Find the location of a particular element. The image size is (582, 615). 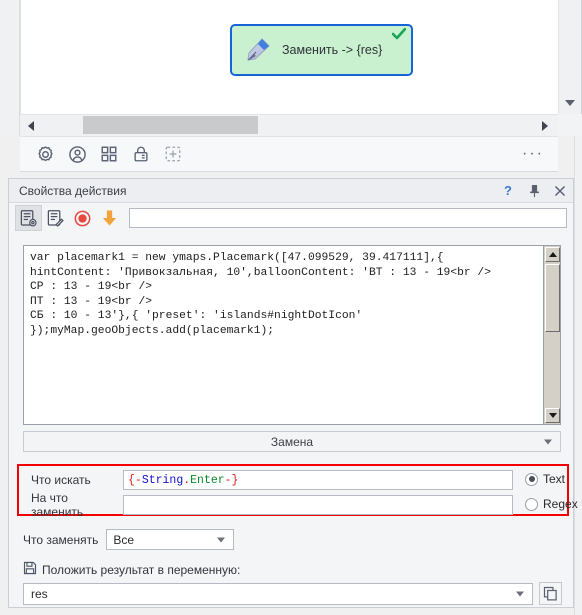

arrow-left-icon is located at coordinates (31, 125).